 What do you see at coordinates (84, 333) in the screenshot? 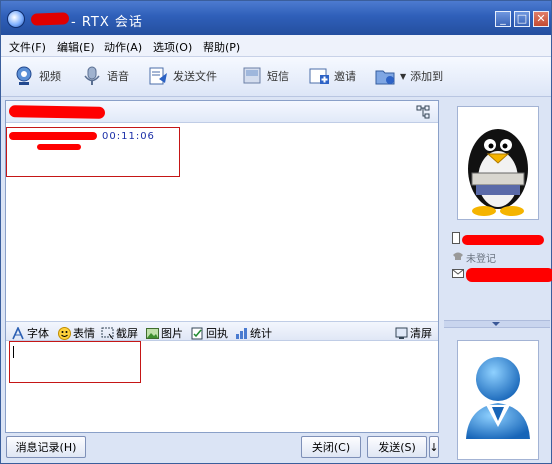
I see `emoji-label: 表情` at bounding box center [84, 333].